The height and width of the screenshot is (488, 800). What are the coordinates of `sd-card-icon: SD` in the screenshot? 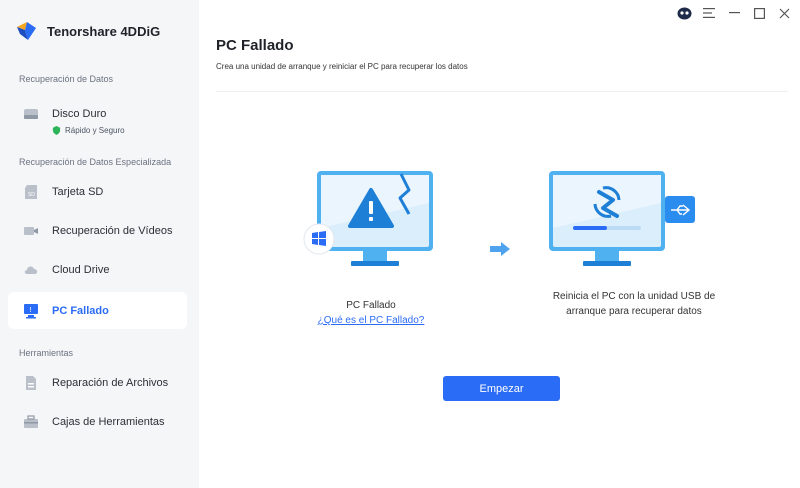 It's located at (31, 192).